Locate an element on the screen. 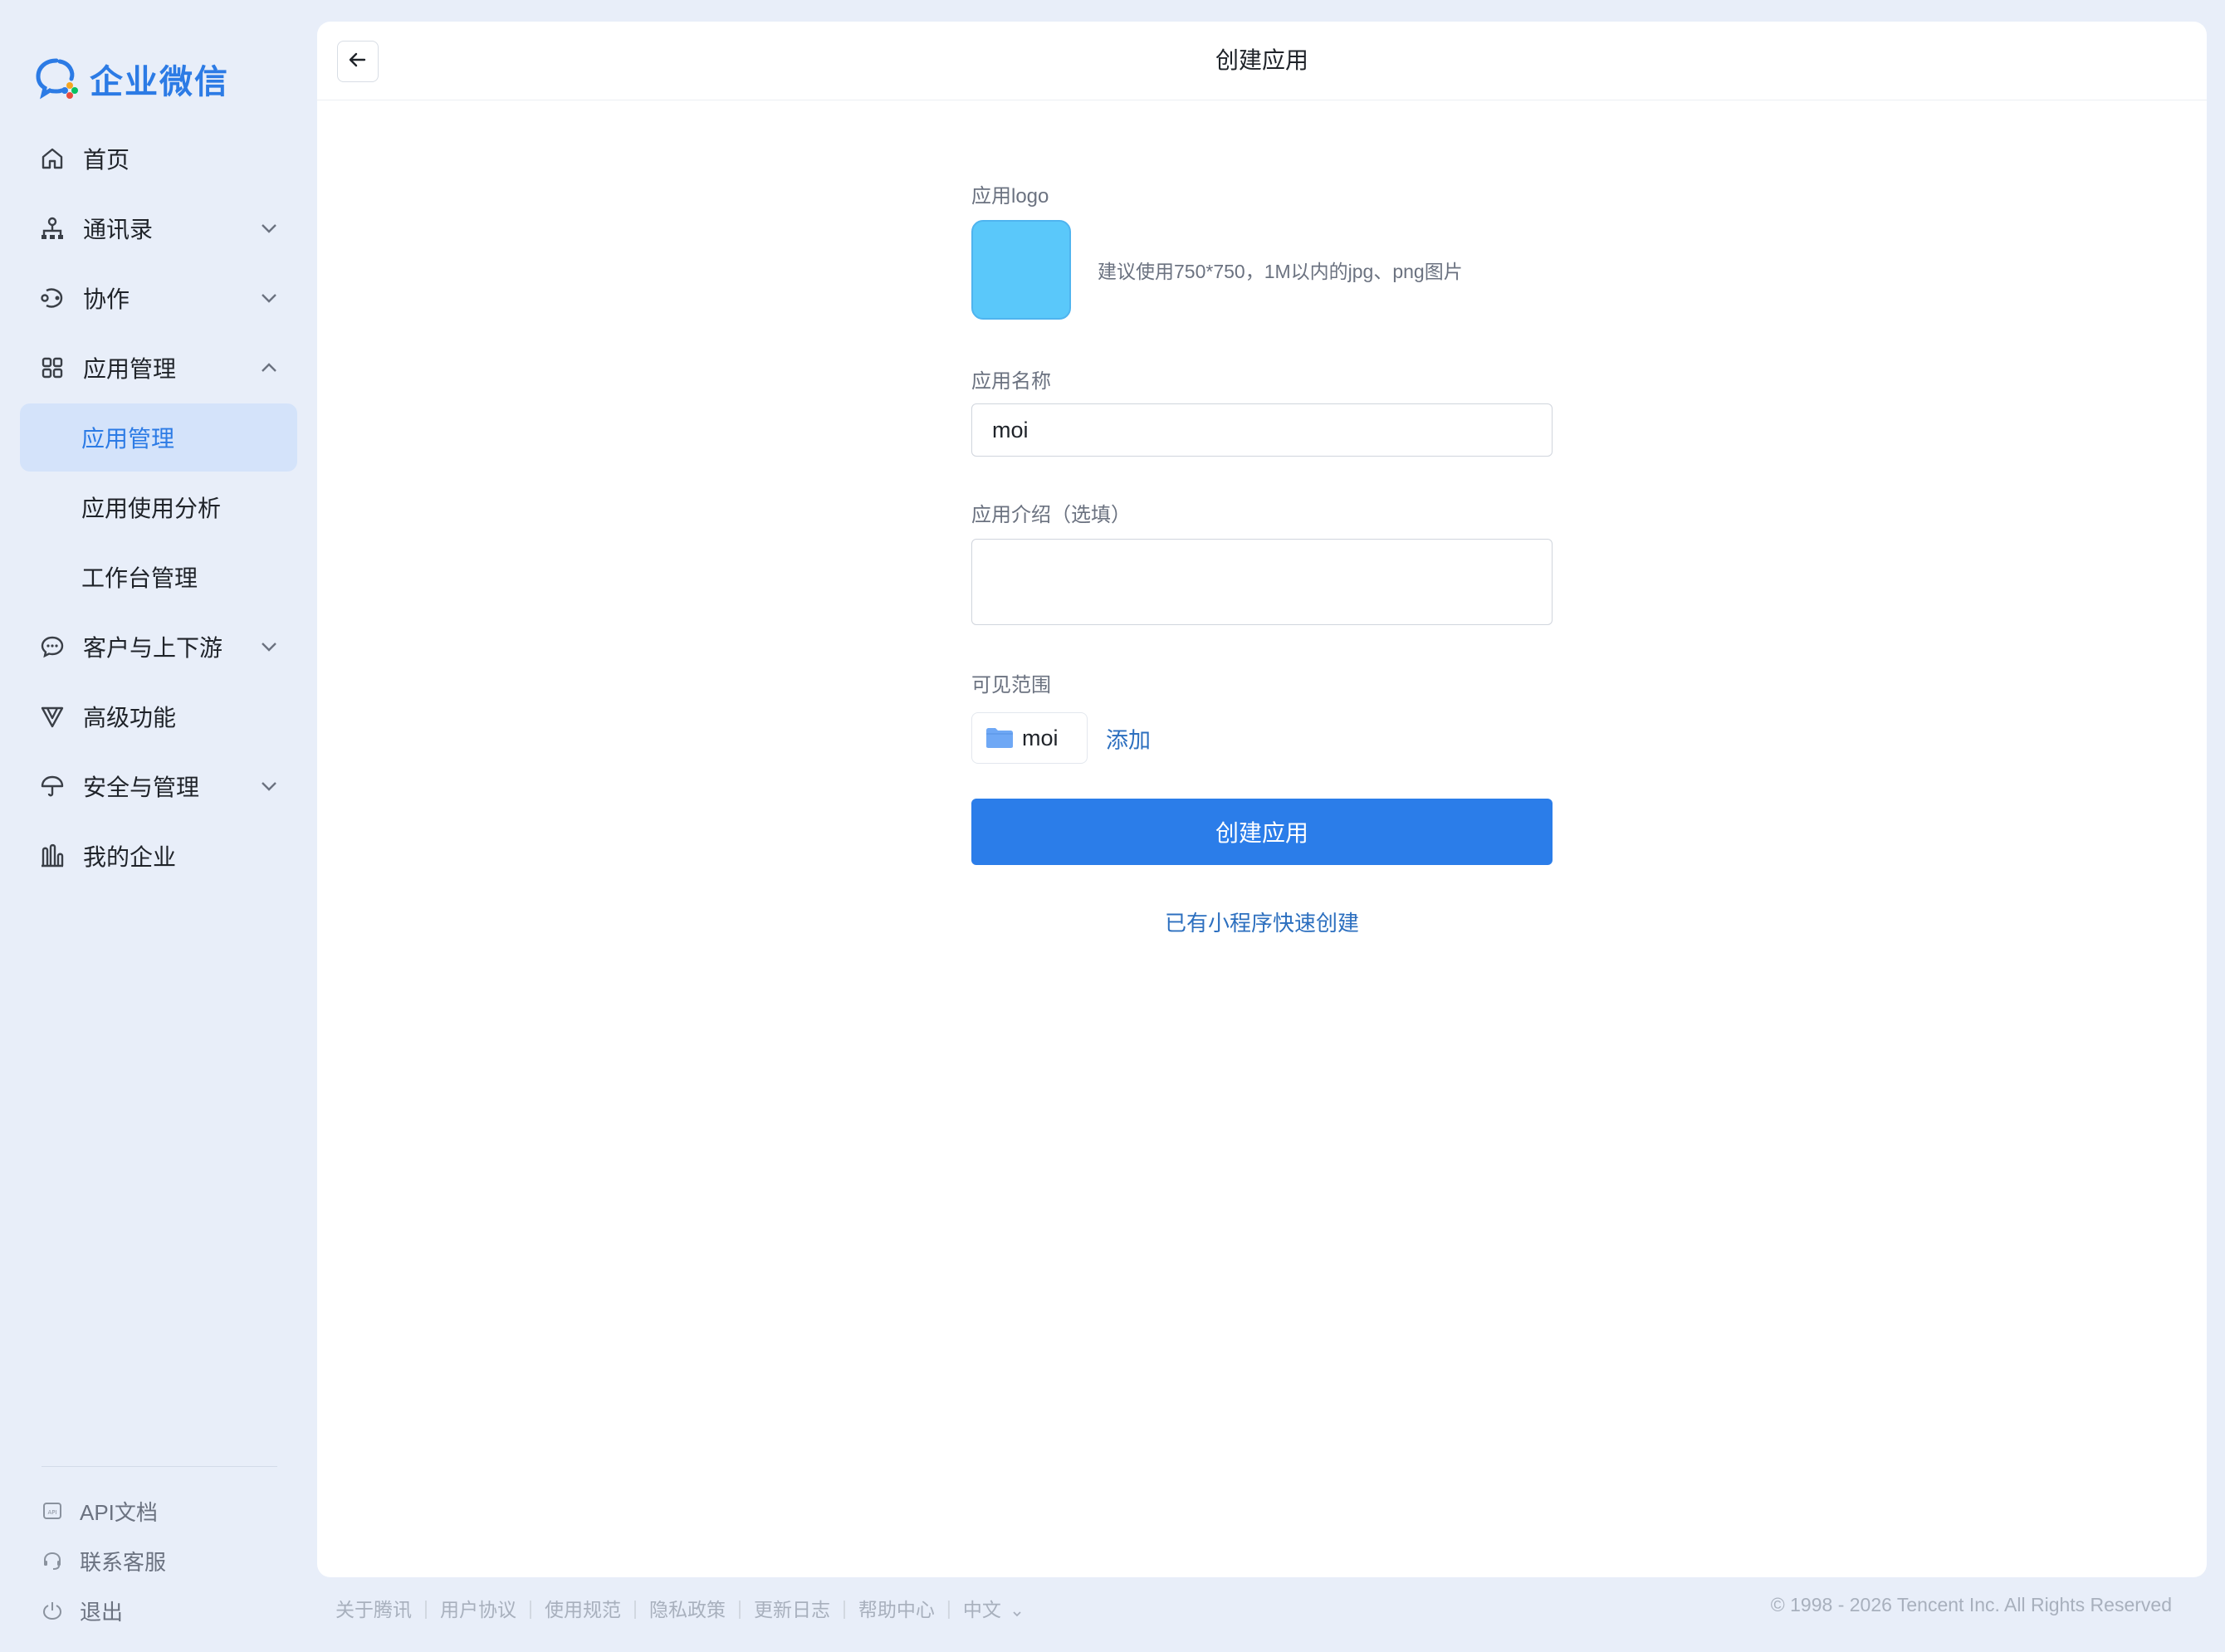  mini-program-create-link: 已有小程序快速创建 is located at coordinates (1262, 922).